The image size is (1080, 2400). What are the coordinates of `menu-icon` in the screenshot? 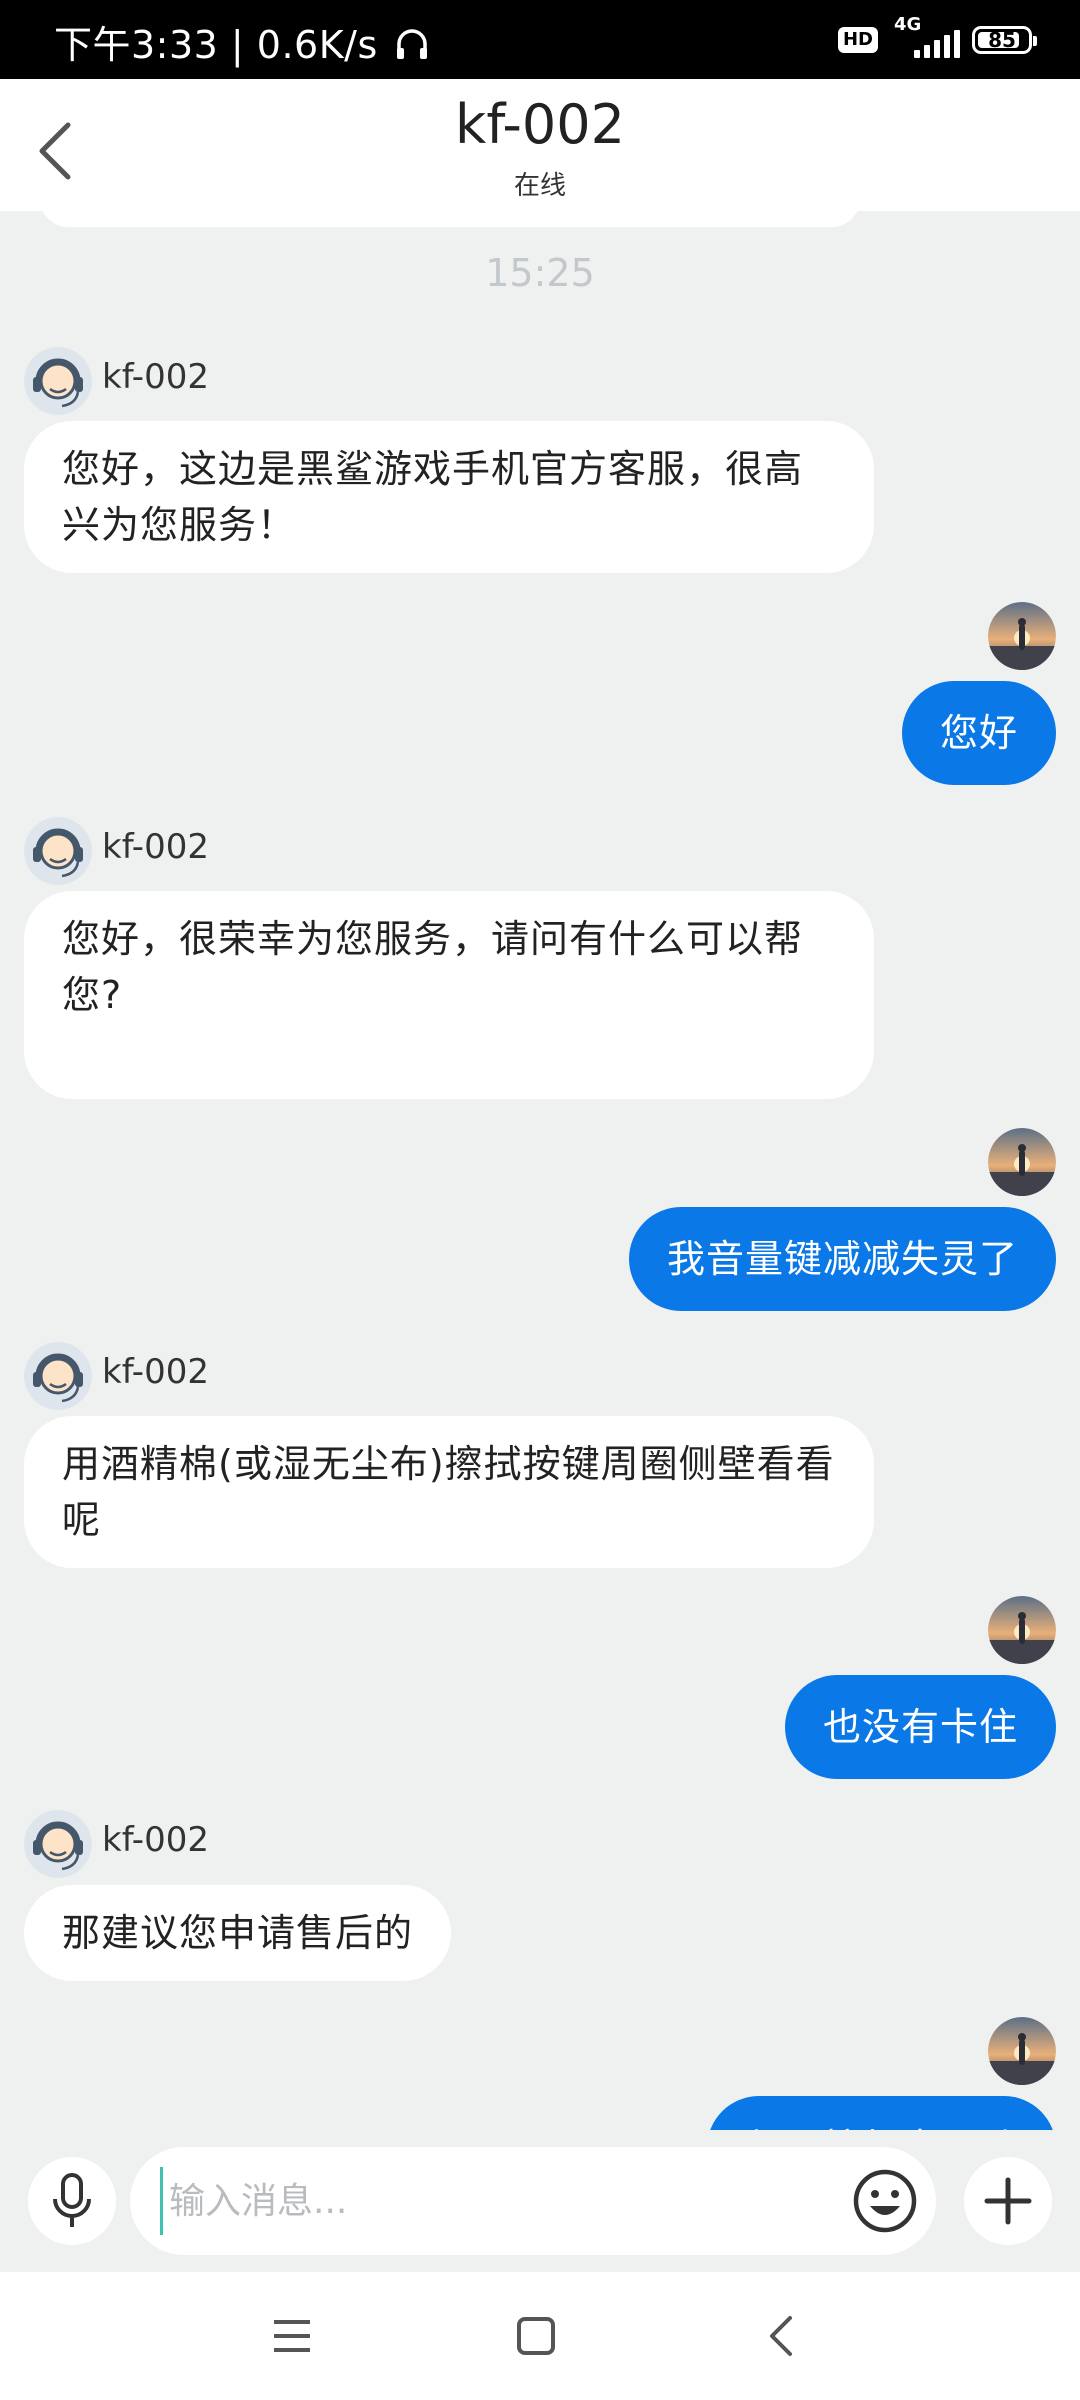 It's located at (292, 2336).